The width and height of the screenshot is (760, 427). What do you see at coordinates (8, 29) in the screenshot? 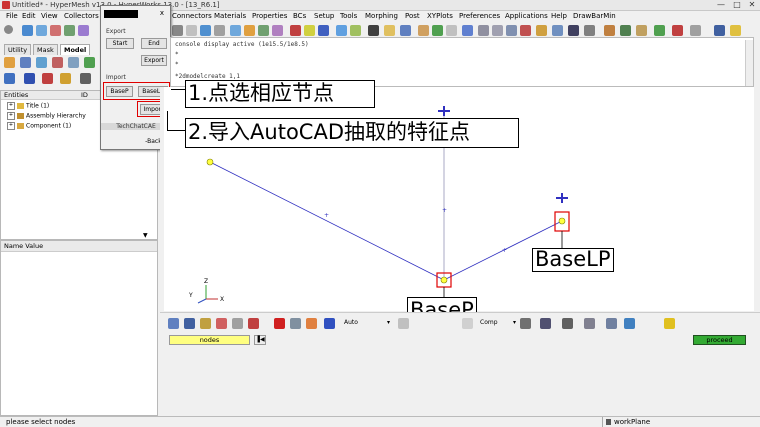
I see `search-icon` at bounding box center [8, 29].